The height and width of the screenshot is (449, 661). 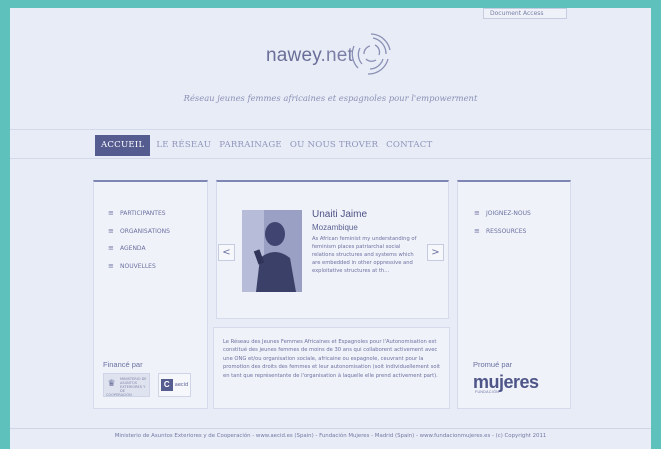 I want to click on menu-item-nouvelles: ≡ NOUVELLES, so click(x=139, y=267).